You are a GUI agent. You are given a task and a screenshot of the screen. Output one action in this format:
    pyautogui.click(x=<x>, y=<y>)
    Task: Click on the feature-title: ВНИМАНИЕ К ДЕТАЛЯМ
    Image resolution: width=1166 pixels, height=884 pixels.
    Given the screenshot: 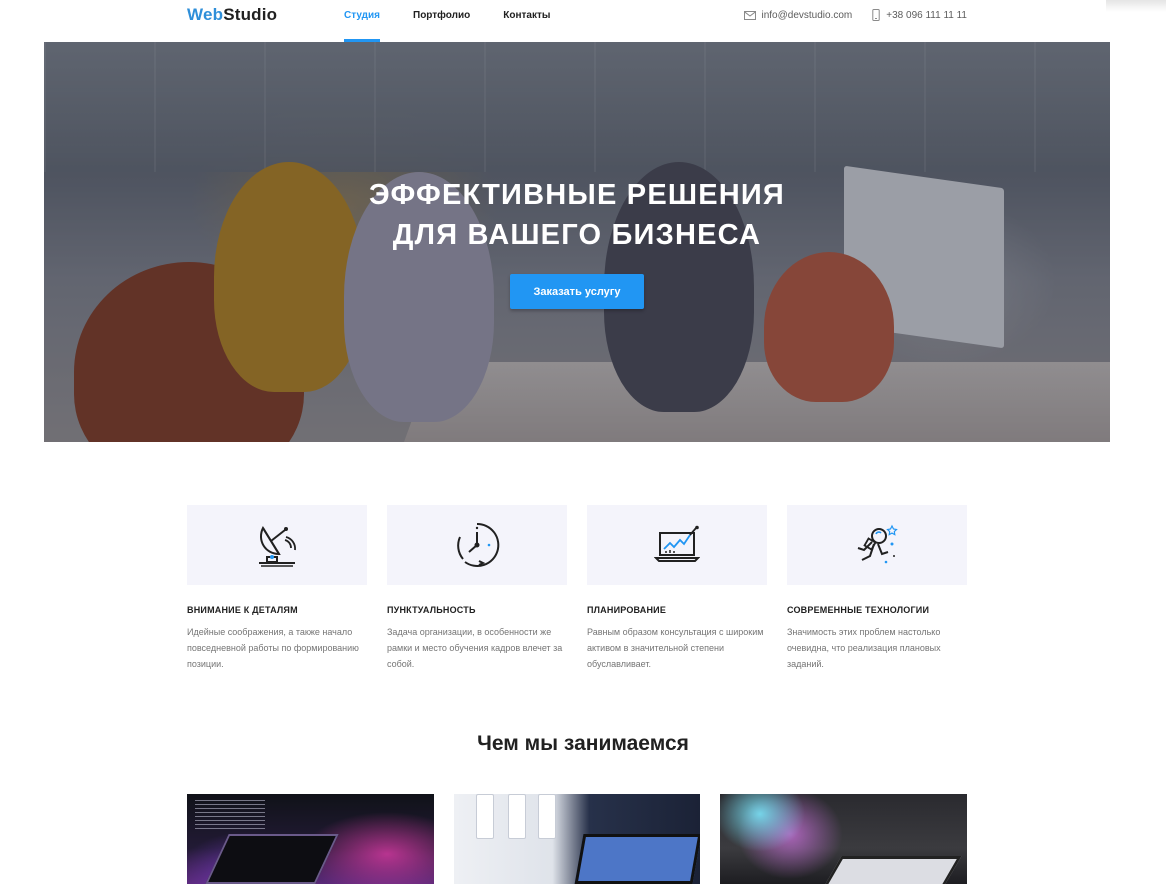 What is the action you would take?
    pyautogui.click(x=242, y=610)
    